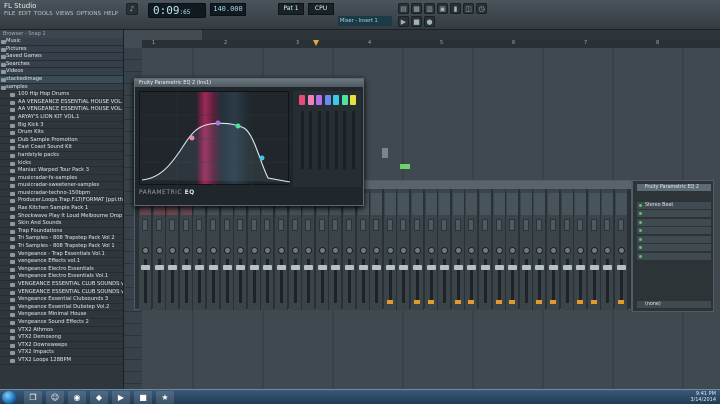 The image size is (720, 404). I want to click on playlist-clip-green, so click(405, 166).